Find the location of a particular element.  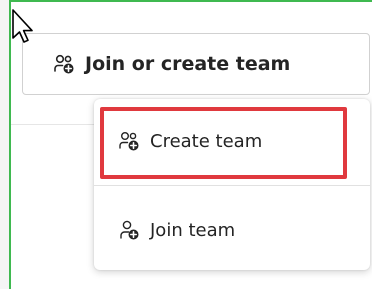

header-divider is located at coordinates (54, 124).